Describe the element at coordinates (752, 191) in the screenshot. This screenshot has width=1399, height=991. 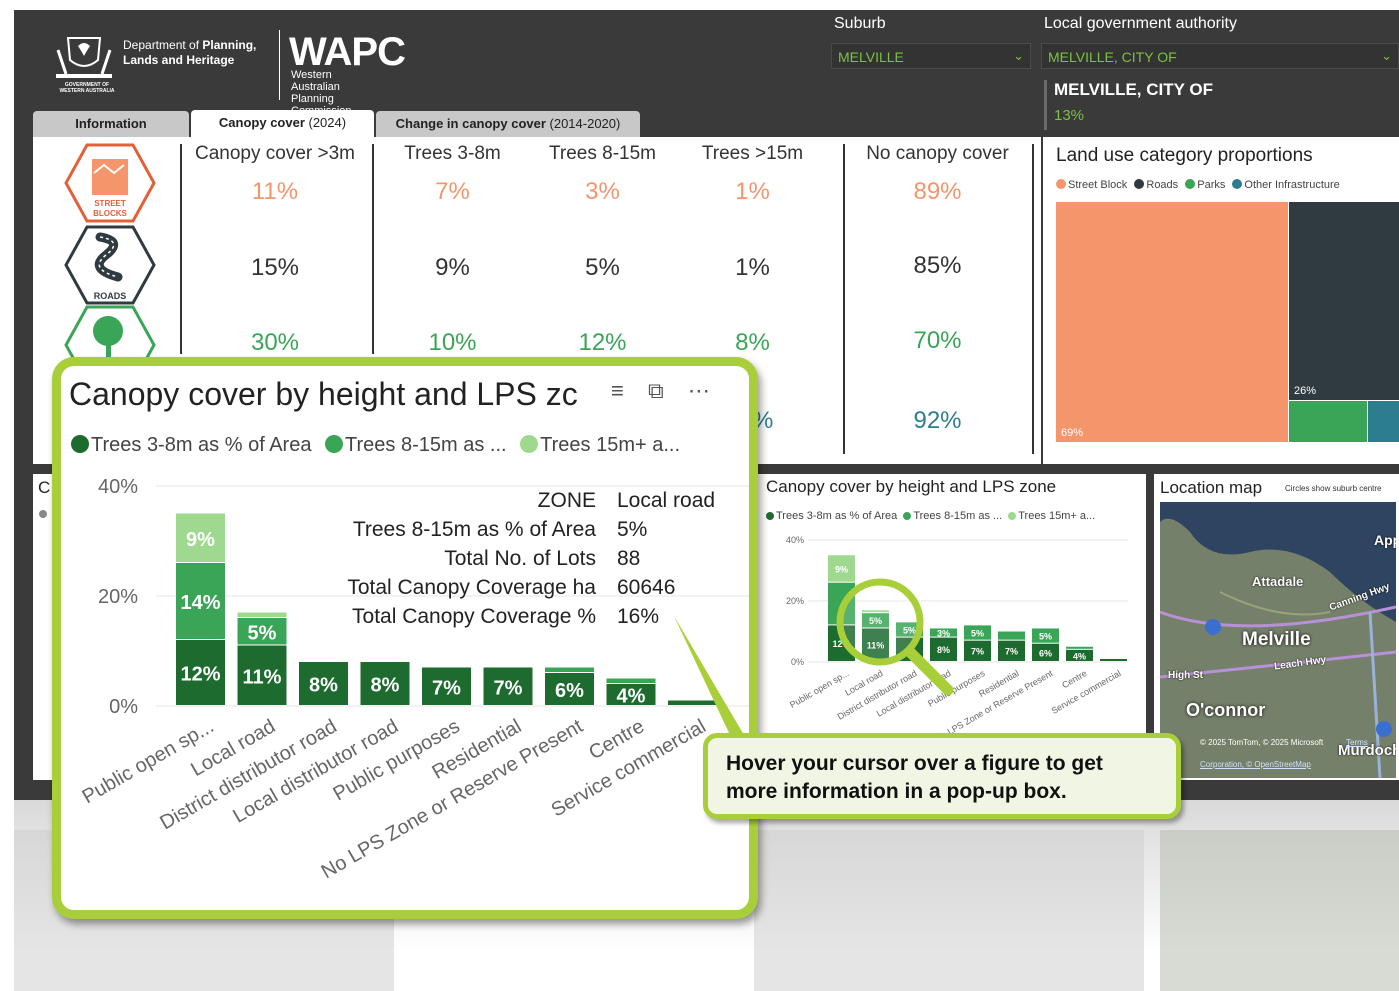
I see `street-15m-value: 1%` at that location.